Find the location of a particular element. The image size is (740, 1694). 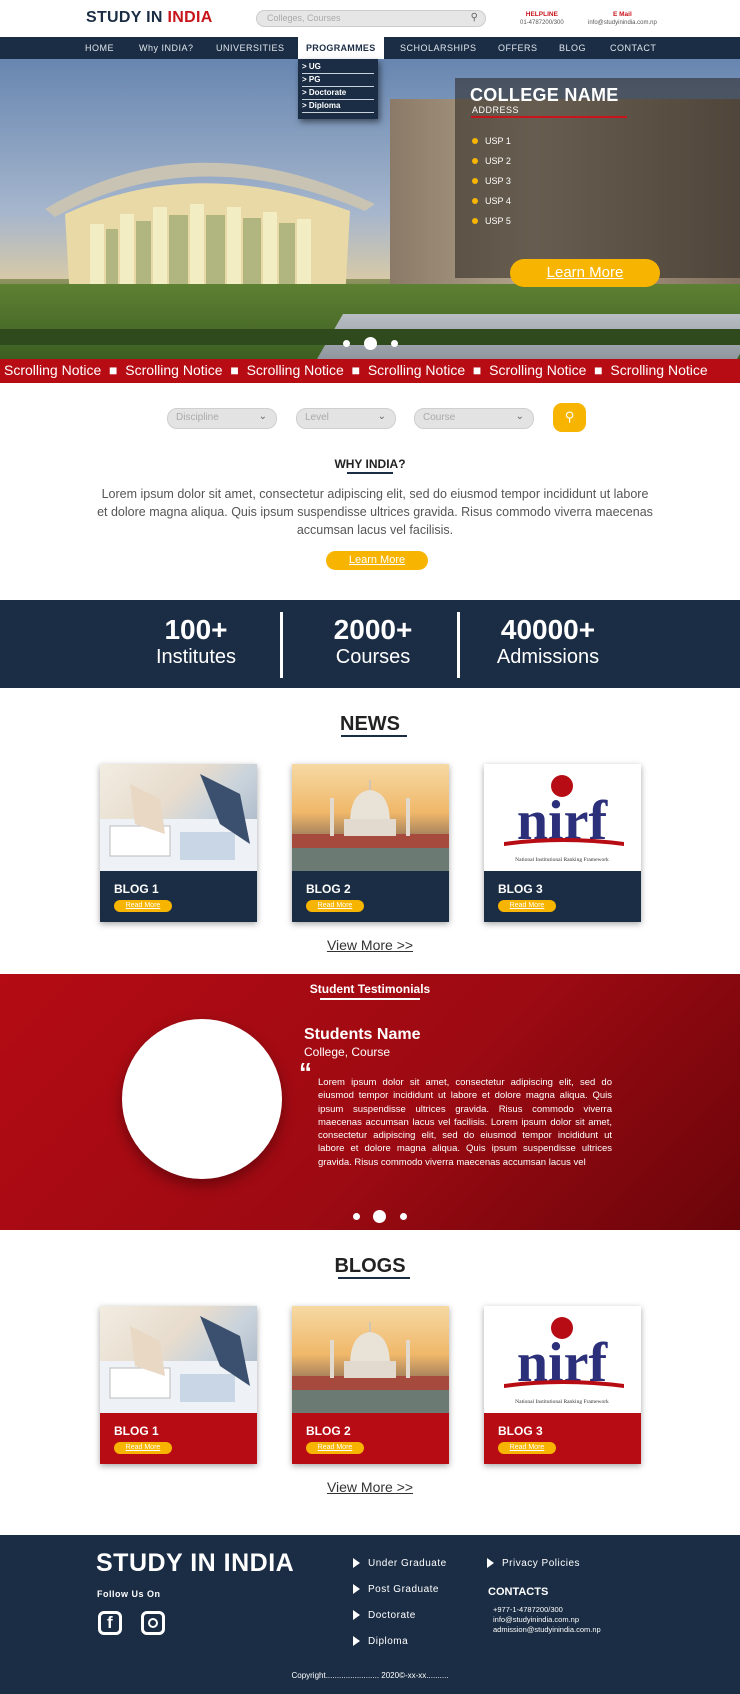

blogs-title: BLOGS is located at coordinates (370, 1266).